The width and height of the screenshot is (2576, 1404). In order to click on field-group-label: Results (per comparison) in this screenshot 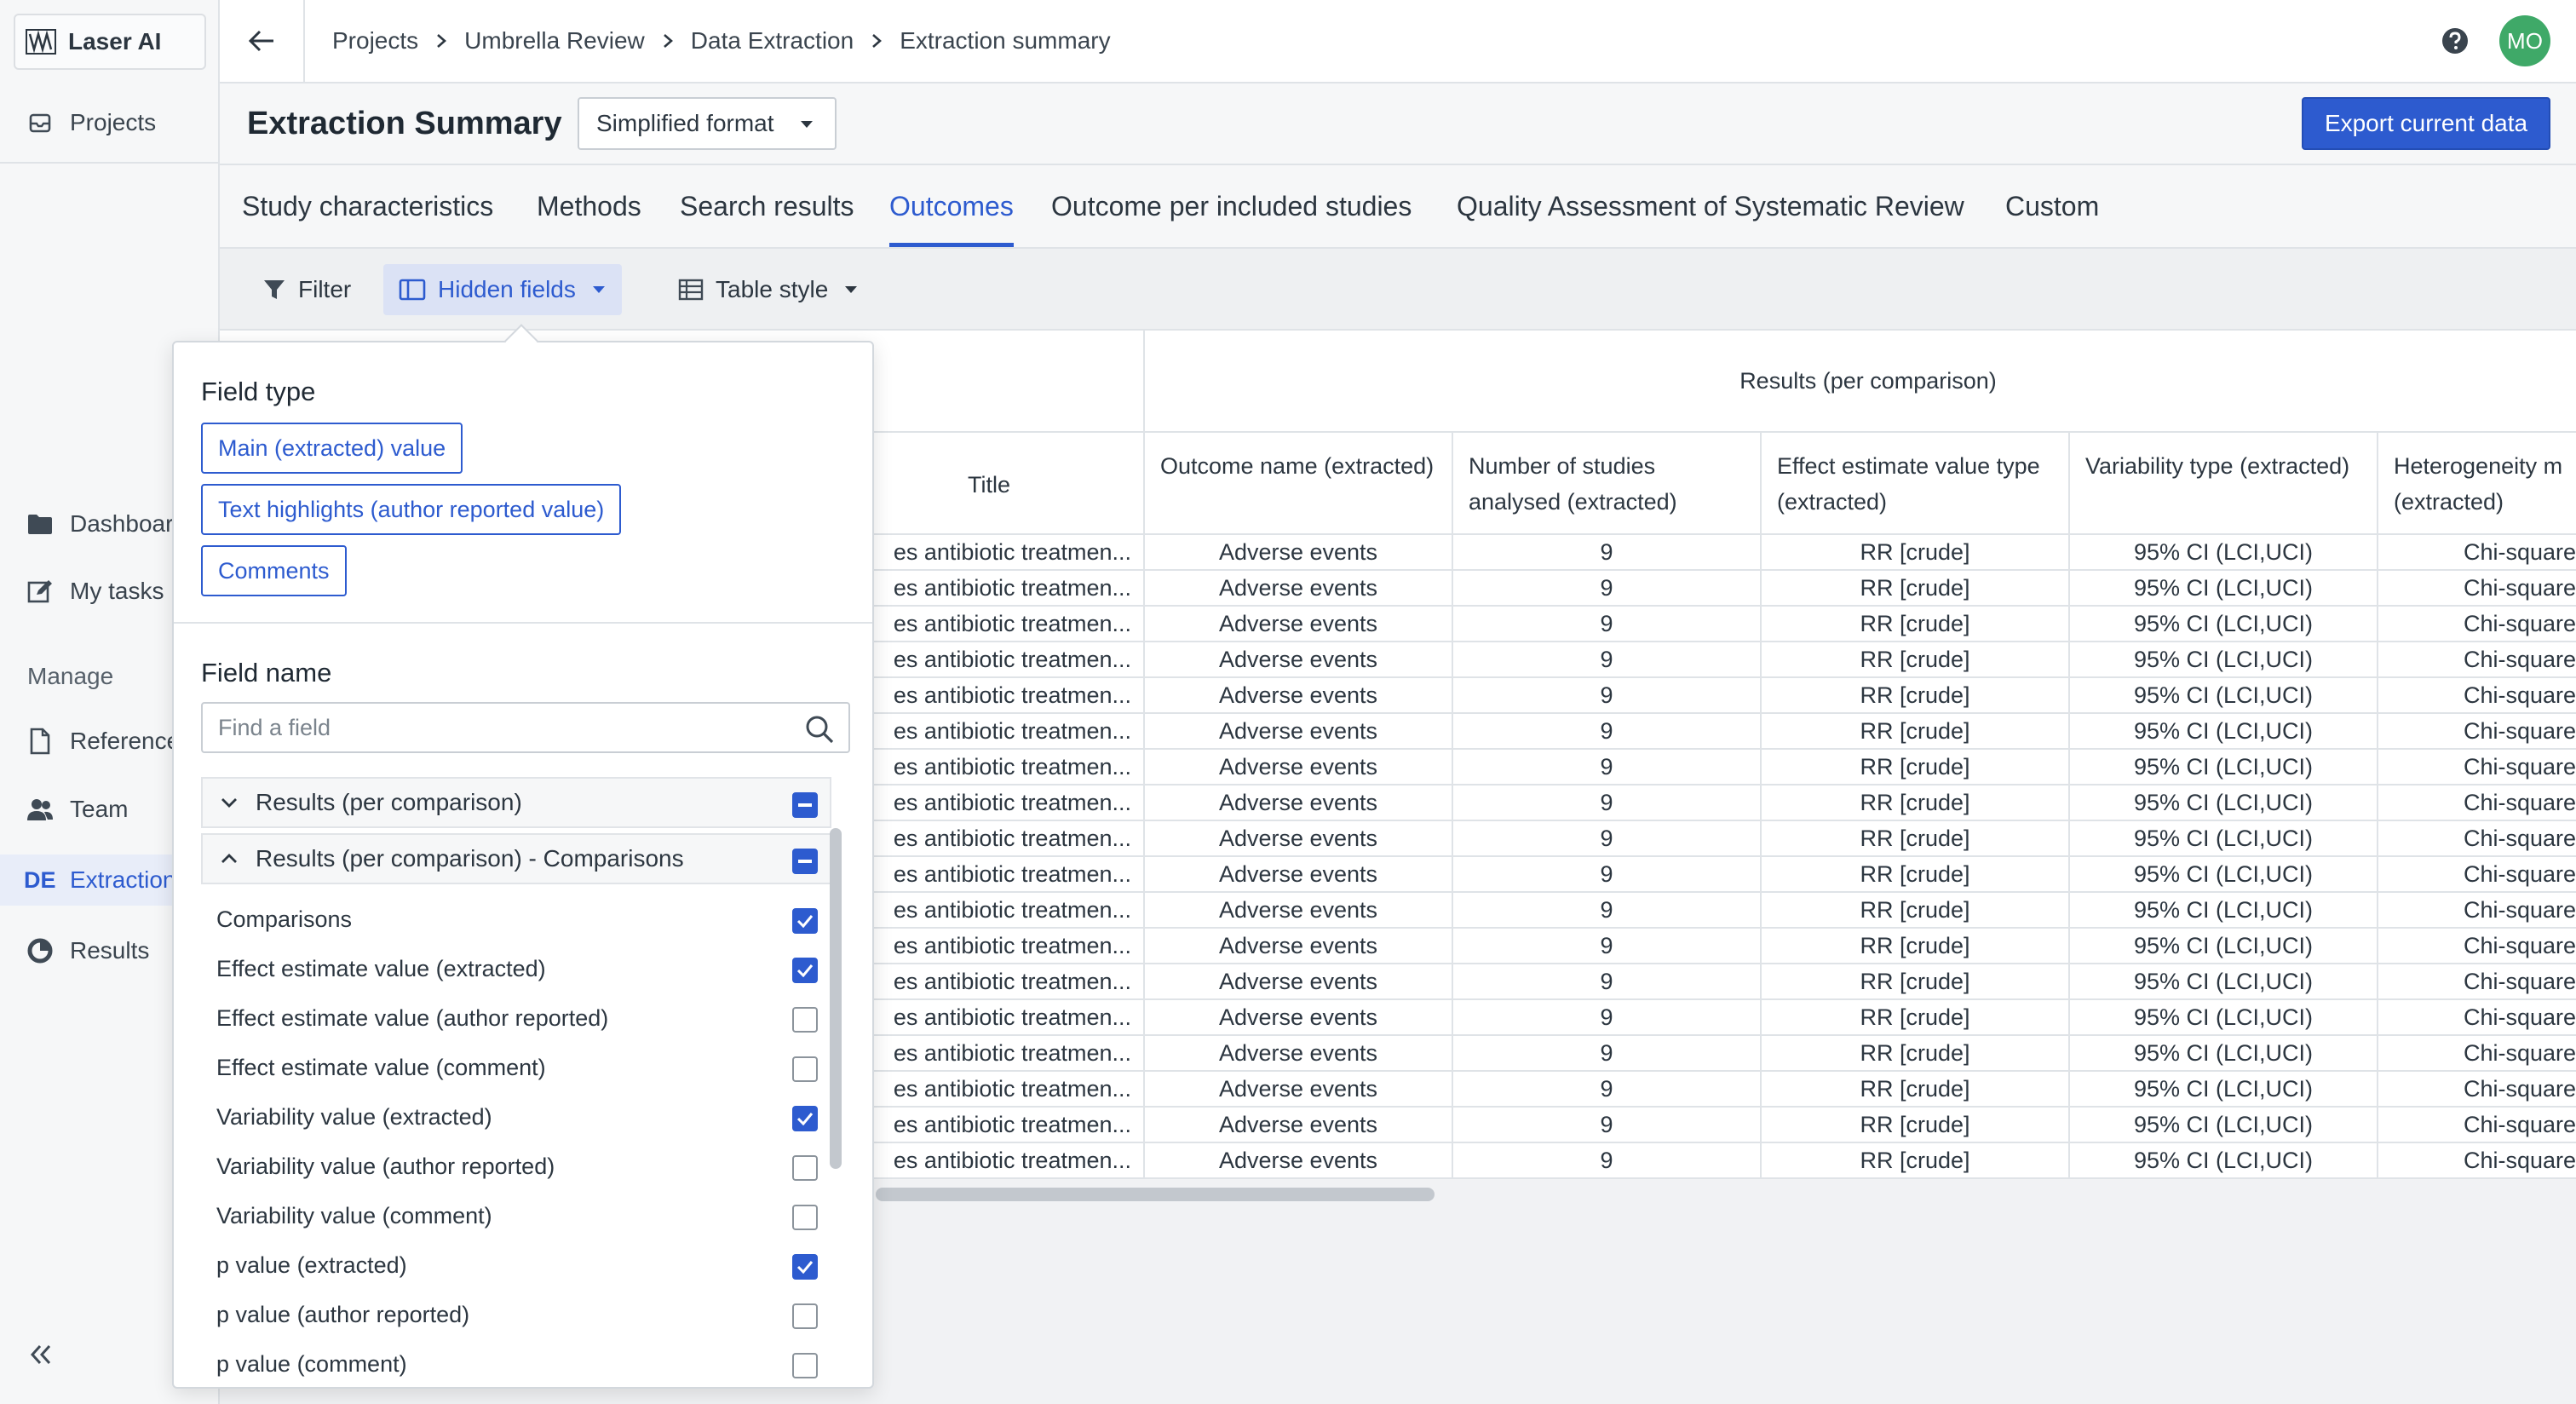, I will do `click(389, 802)`.